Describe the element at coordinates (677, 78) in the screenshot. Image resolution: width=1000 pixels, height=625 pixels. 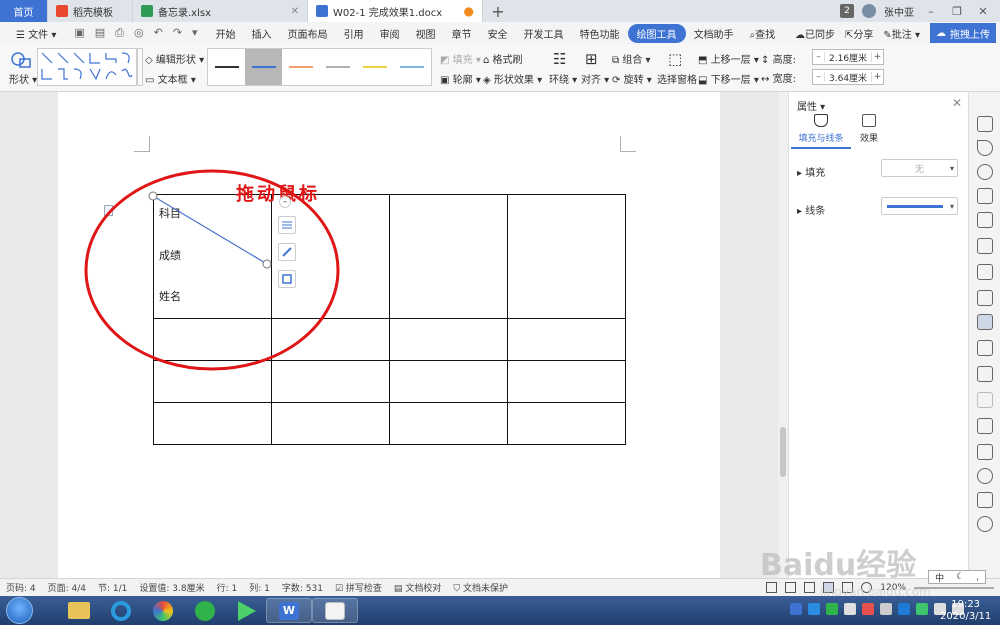
I see `select-pane-button: 选择窗格` at that location.